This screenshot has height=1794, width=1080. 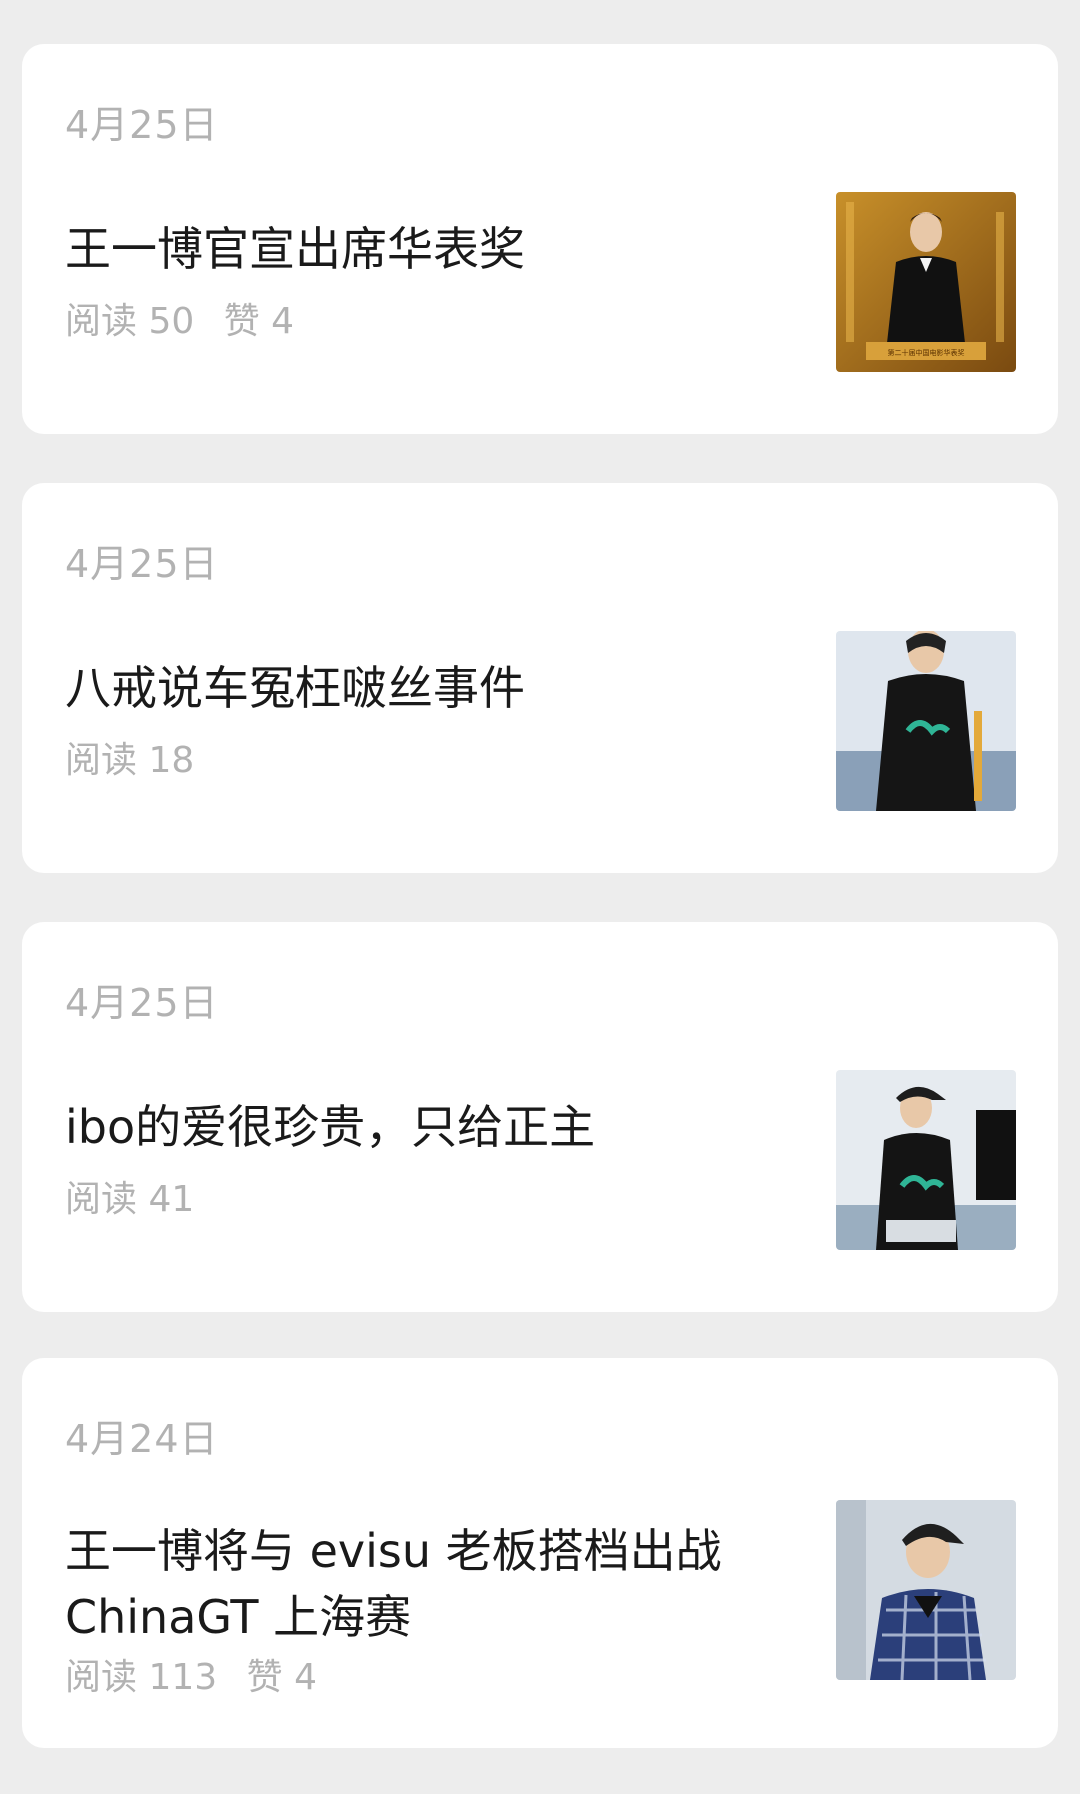 What do you see at coordinates (415, 249) in the screenshot?
I see `article-title: 王一博官宣出席华表奖` at bounding box center [415, 249].